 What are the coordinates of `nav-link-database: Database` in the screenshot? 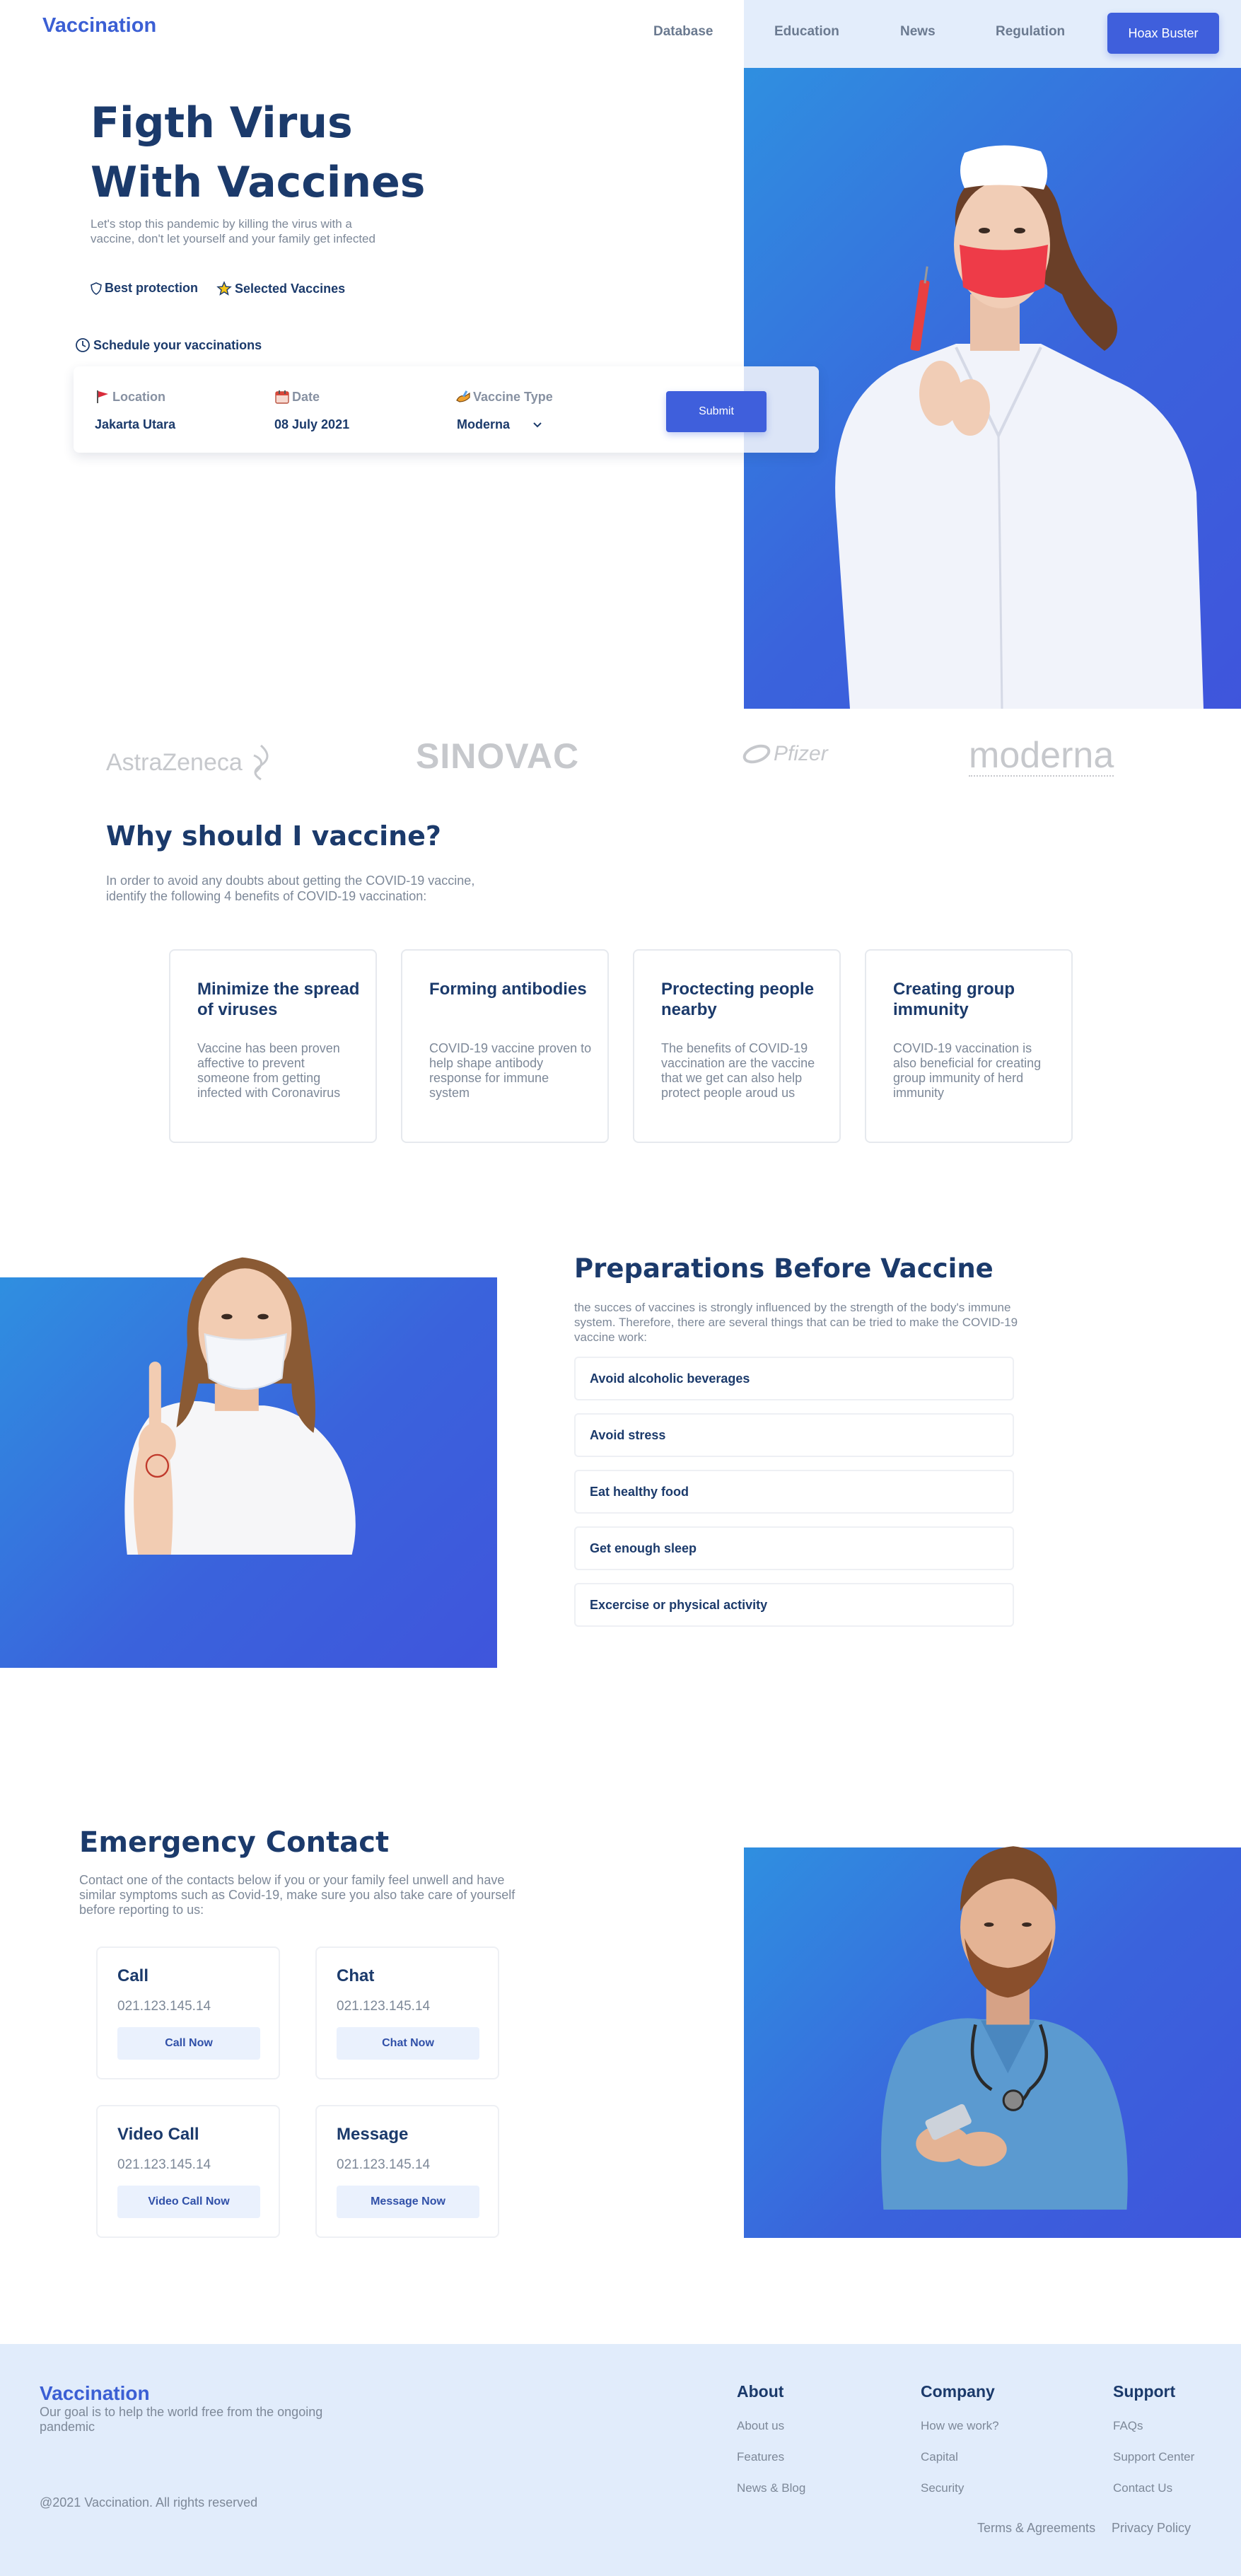 It's located at (683, 32).